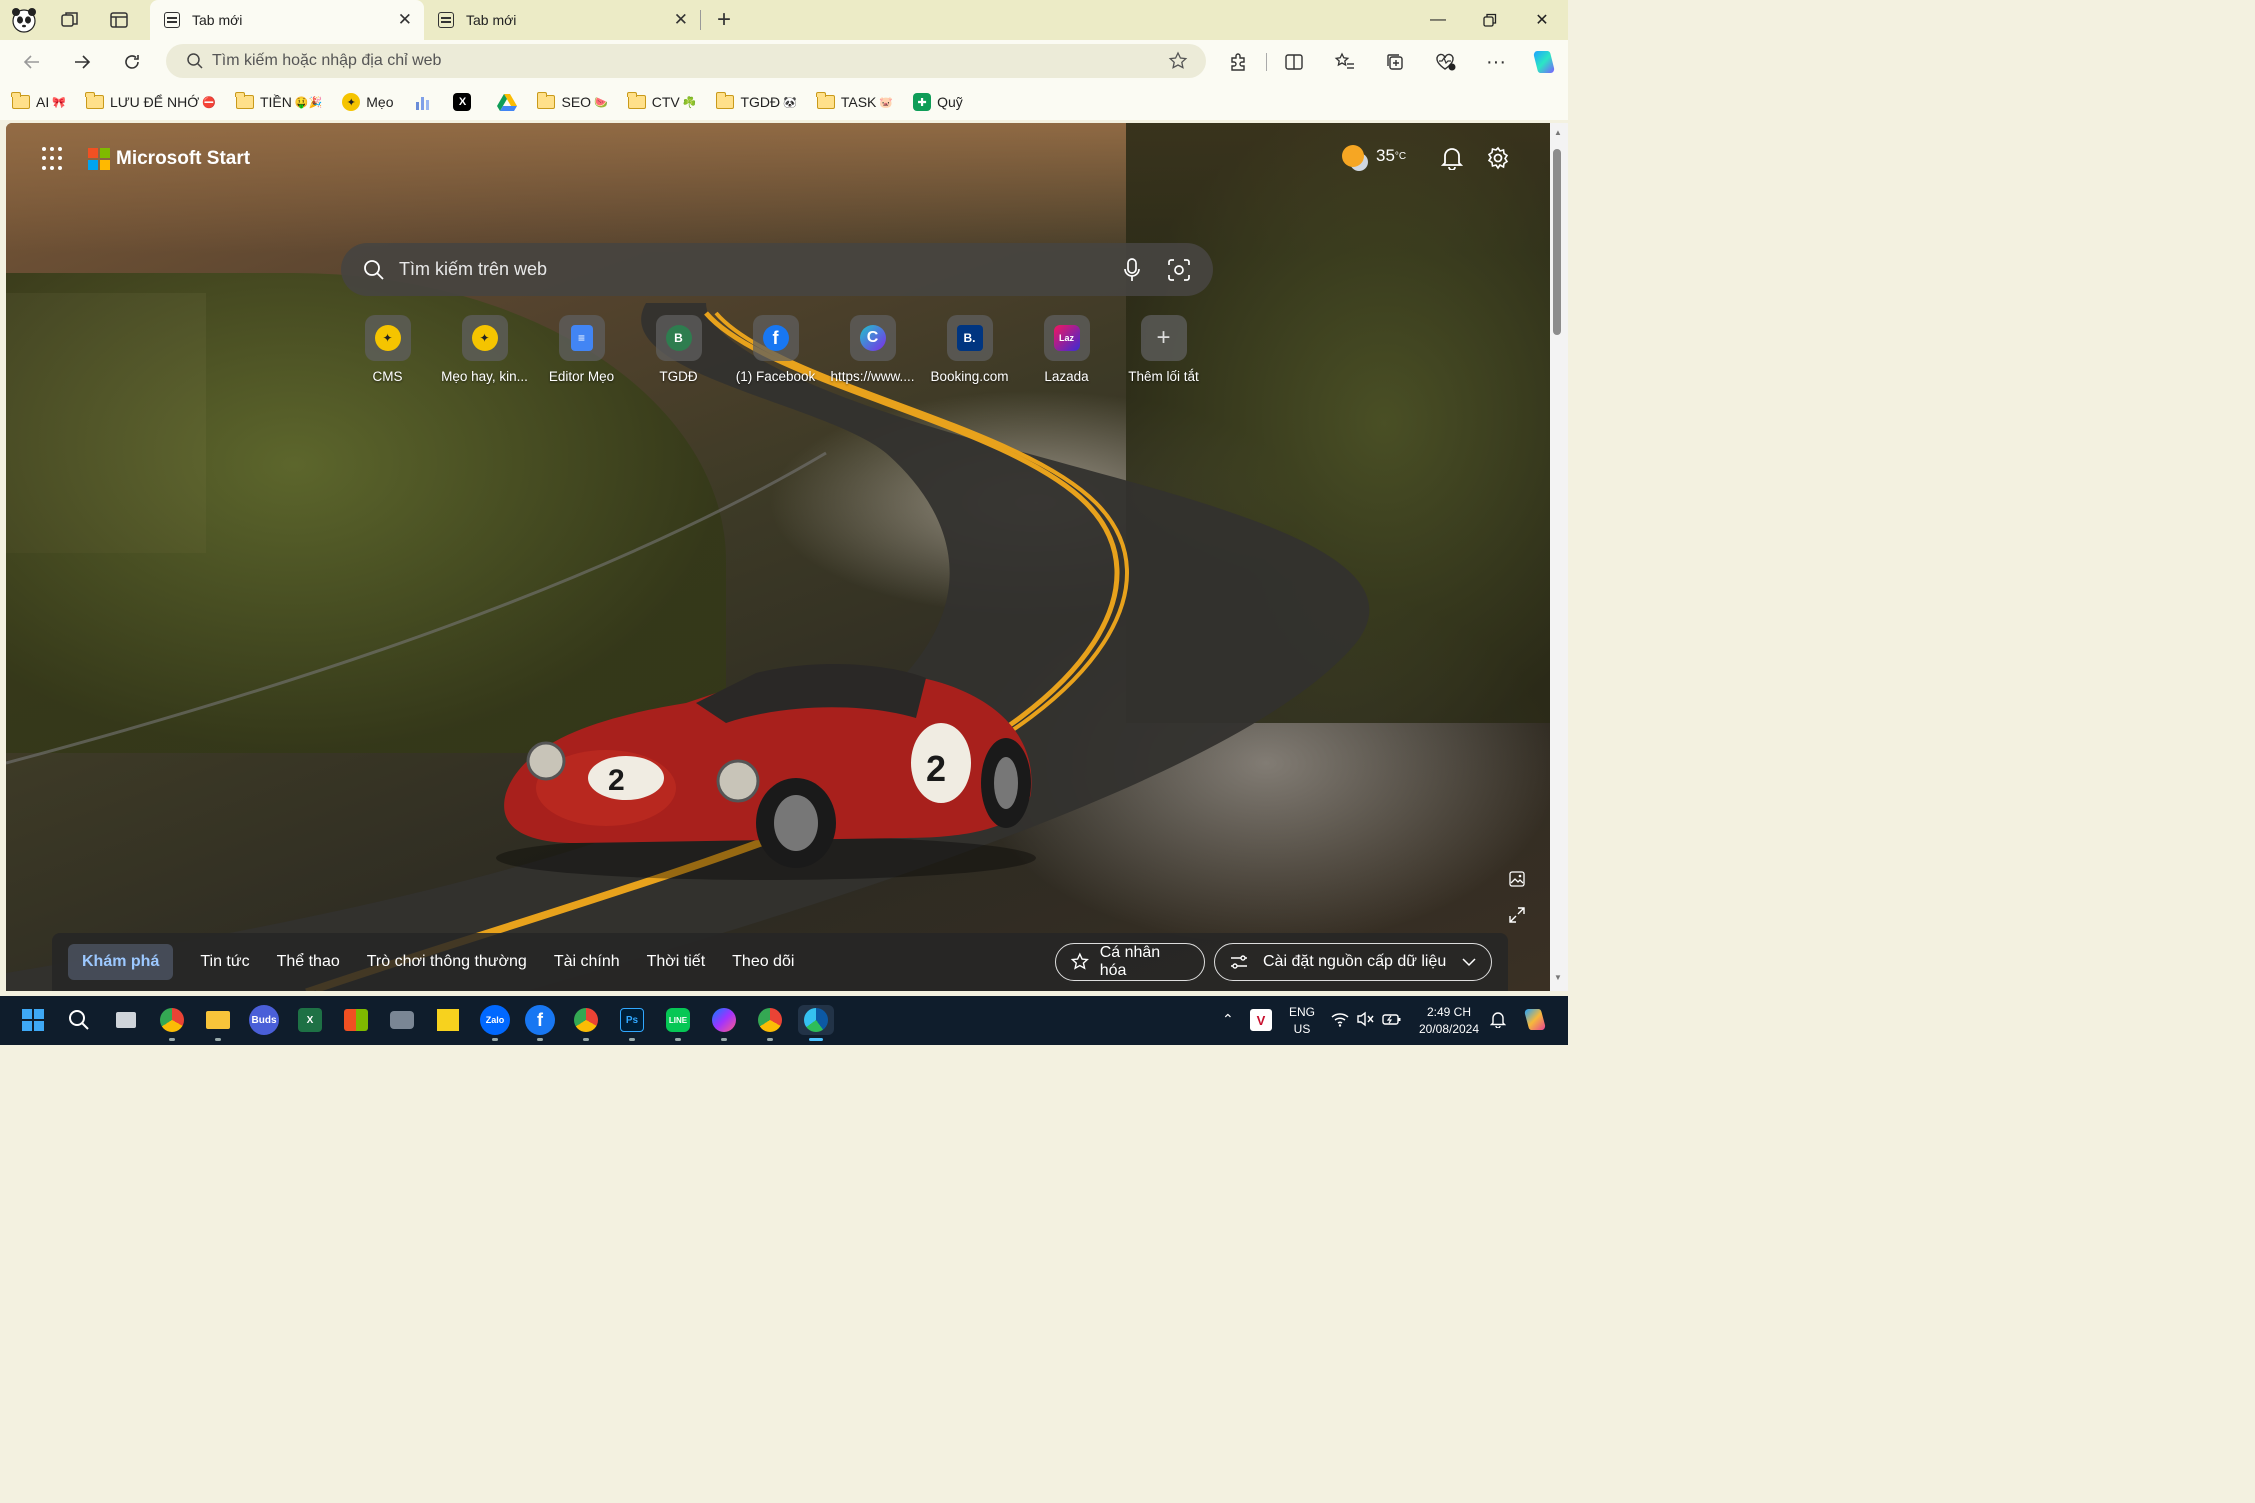 Image resolution: width=2255 pixels, height=1503 pixels. Describe the element at coordinates (121, 962) in the screenshot. I see `feed-tab-kham-pha: Khám phá` at that location.